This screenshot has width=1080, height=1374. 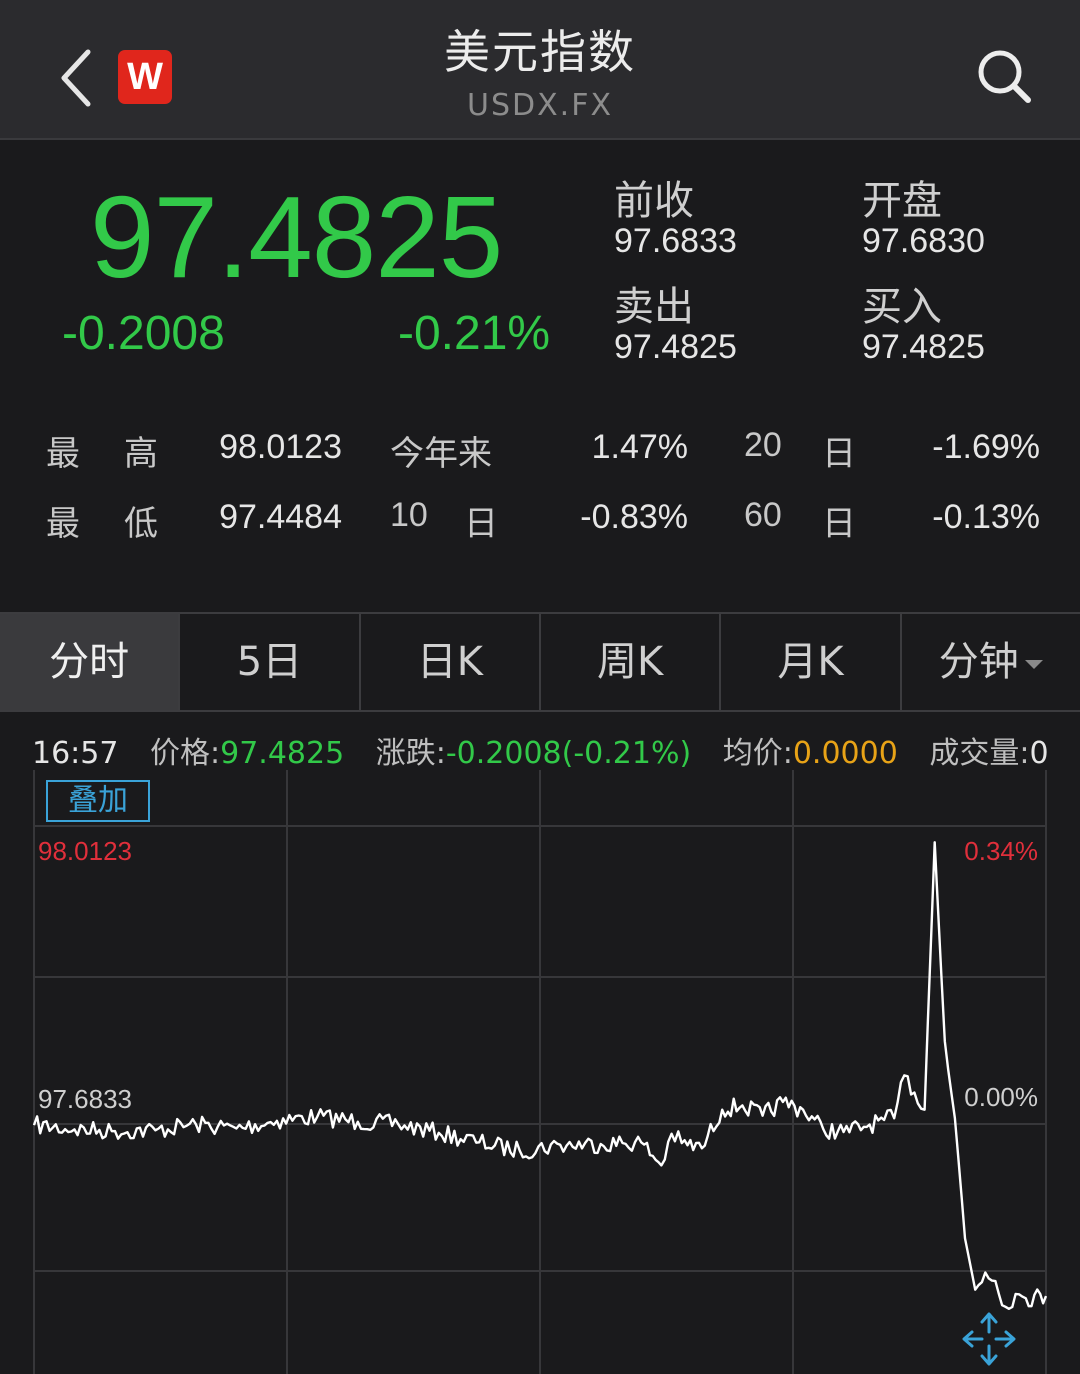 What do you see at coordinates (839, 454) in the screenshot?
I see `d20-unit: 日` at bounding box center [839, 454].